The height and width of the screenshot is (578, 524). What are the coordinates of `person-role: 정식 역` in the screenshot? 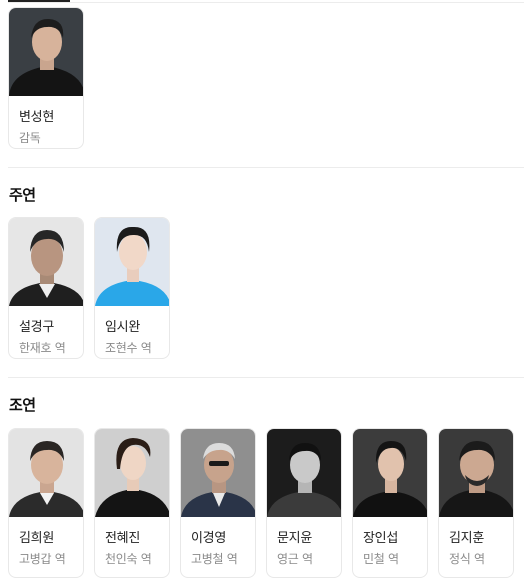 It's located at (467, 559).